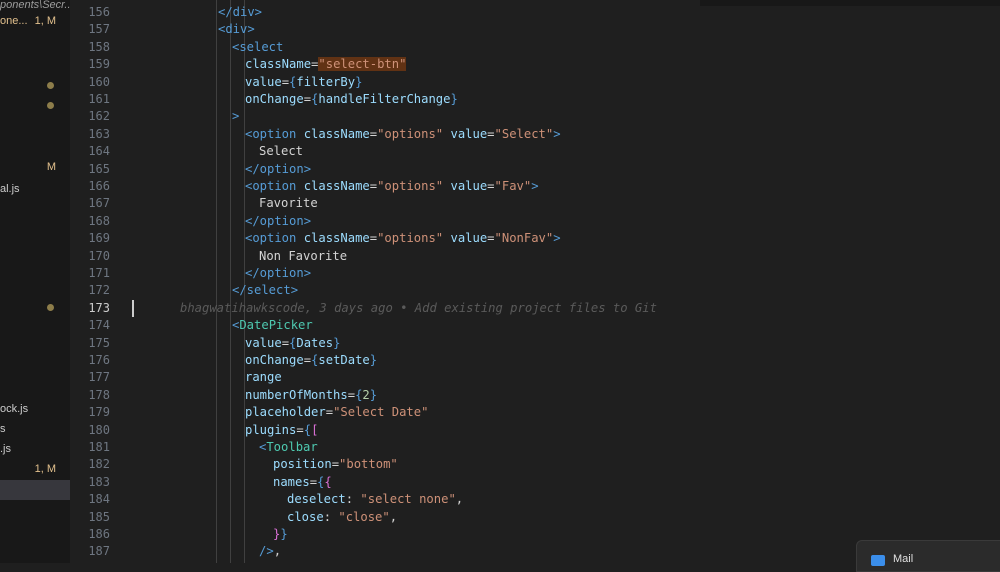 This screenshot has width=1000, height=572. What do you see at coordinates (99, 203) in the screenshot?
I see `line-number: 167` at bounding box center [99, 203].